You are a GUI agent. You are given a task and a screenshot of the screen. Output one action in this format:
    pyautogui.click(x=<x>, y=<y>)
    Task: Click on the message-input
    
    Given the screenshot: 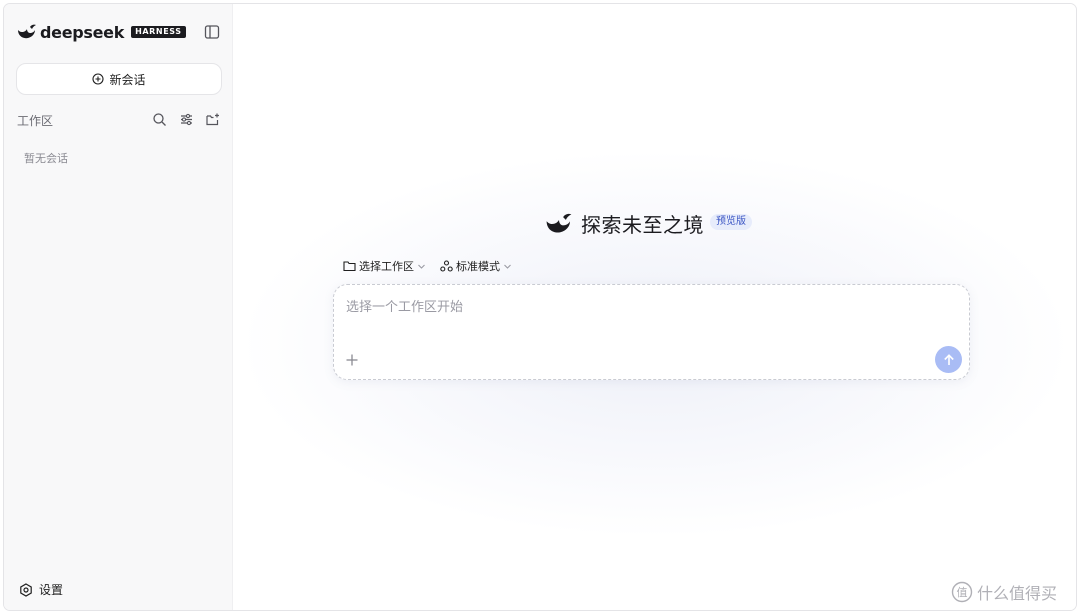 What is the action you would take?
    pyautogui.click(x=626, y=307)
    